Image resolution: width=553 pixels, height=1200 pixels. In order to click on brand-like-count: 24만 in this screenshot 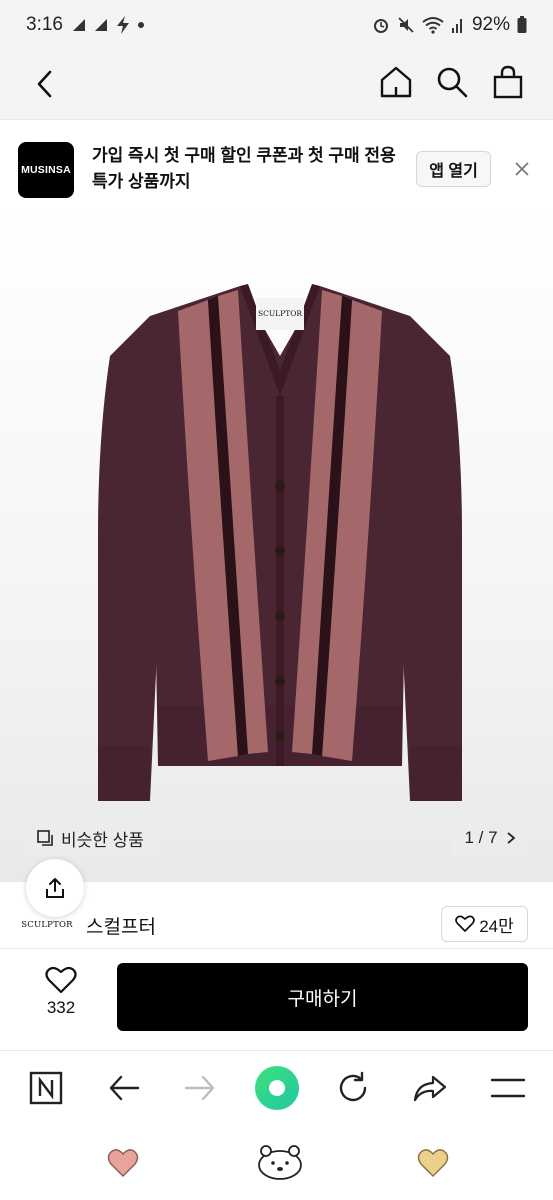, I will do `click(496, 926)`.